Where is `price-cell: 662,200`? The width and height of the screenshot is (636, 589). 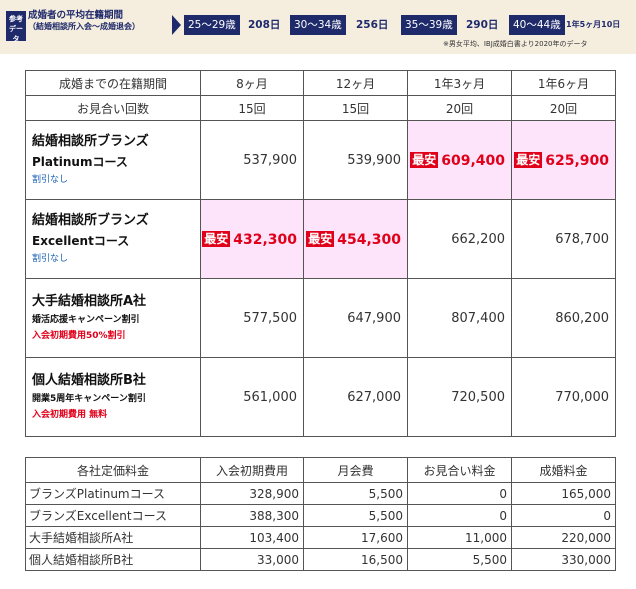 price-cell: 662,200 is located at coordinates (459, 239).